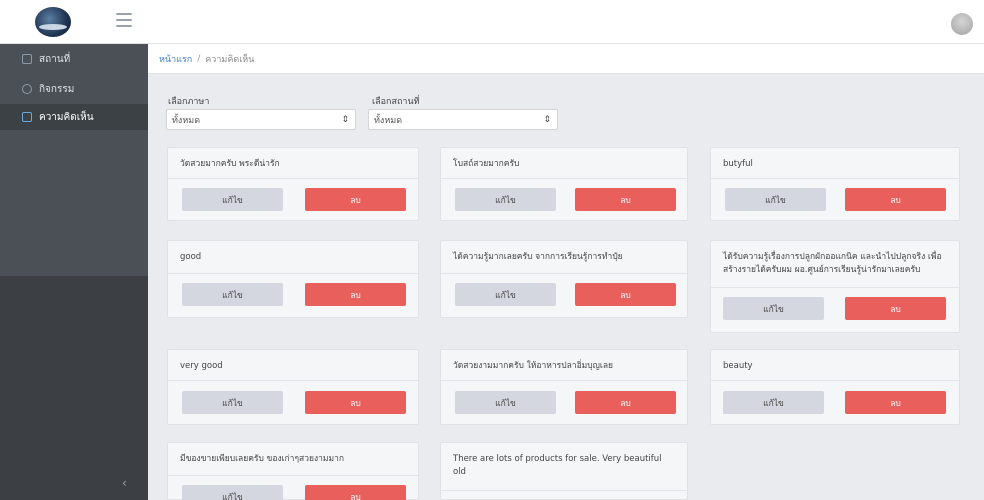 This screenshot has height=500, width=984. Describe the element at coordinates (201, 366) in the screenshot. I see `comment-text: very good` at that location.